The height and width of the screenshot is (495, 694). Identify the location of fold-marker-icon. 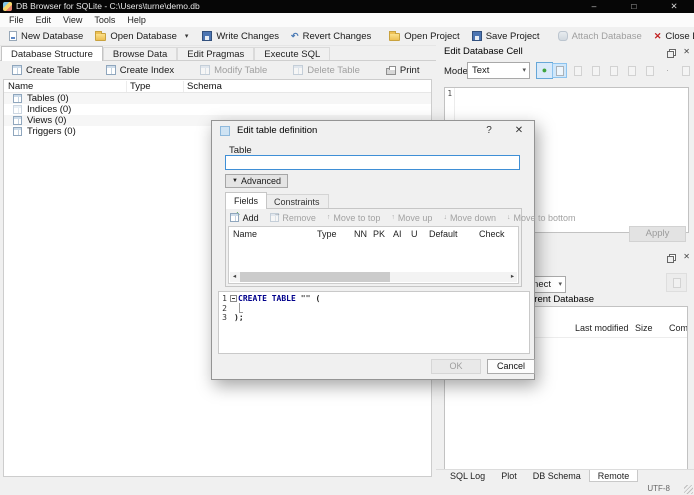
(233, 298).